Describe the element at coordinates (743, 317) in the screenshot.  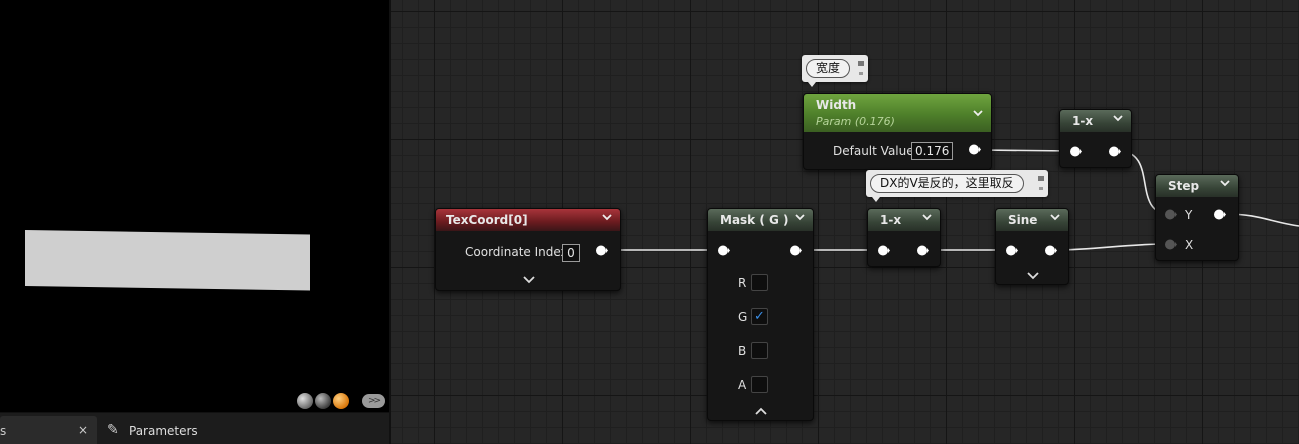
I see `channel-g-label: G` at that location.